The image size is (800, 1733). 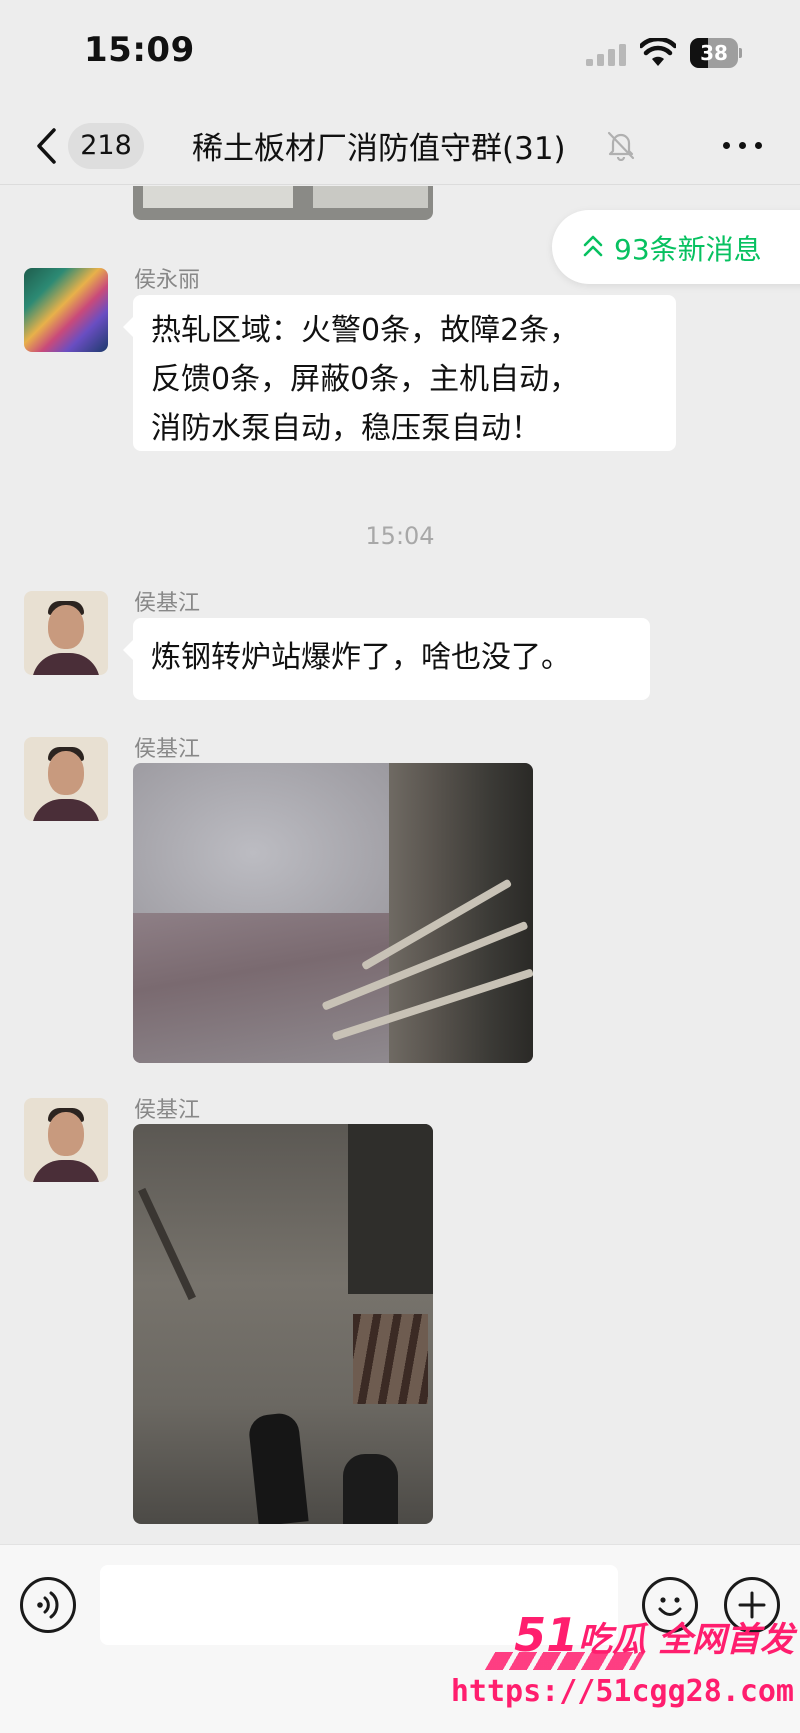 I want to click on more-button, so click(x=743, y=145).